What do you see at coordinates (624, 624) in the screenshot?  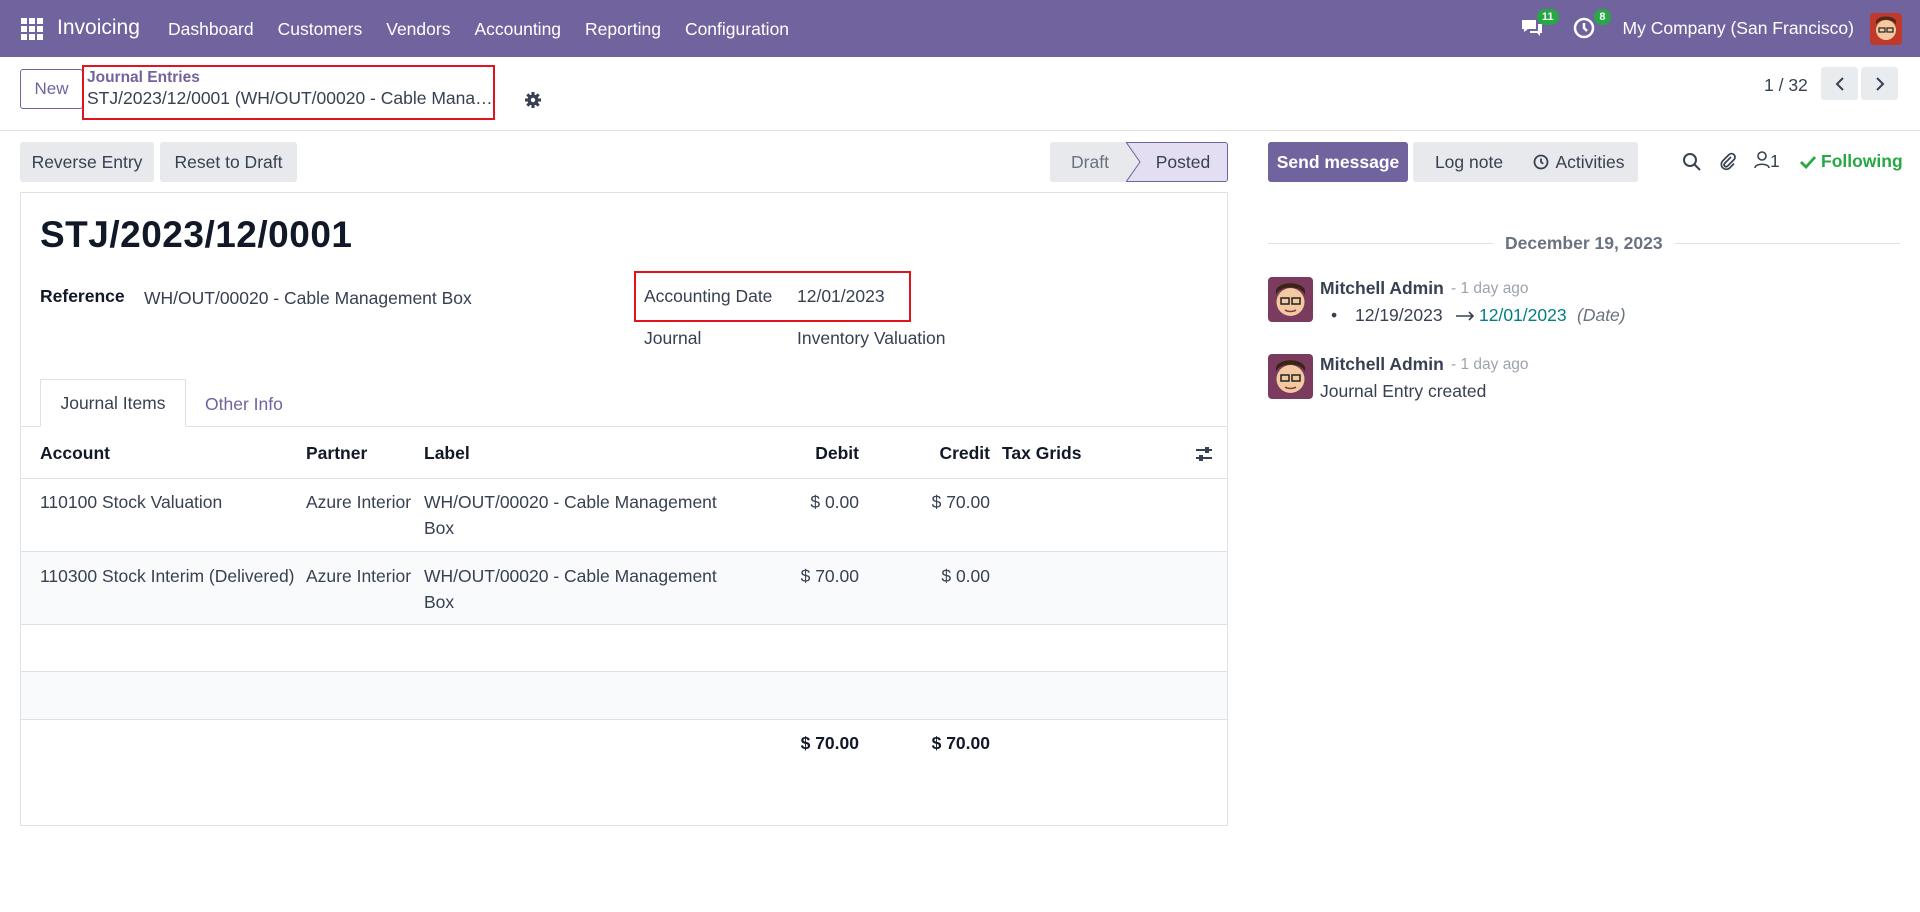 I see `table-row-divider` at bounding box center [624, 624].